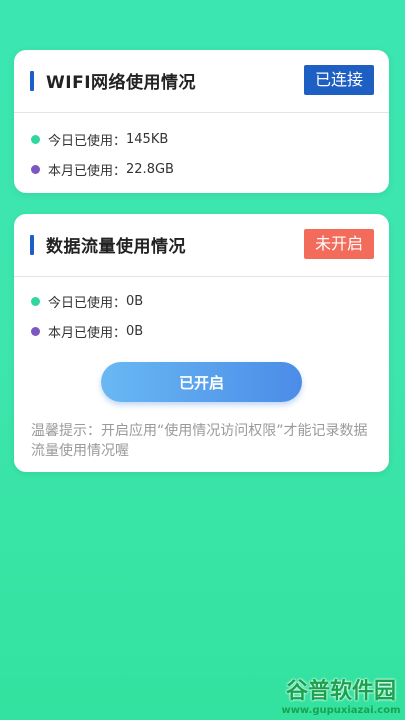 Image resolution: width=405 pixels, height=720 pixels. I want to click on data-today-label: 今日已使用：, so click(87, 303).